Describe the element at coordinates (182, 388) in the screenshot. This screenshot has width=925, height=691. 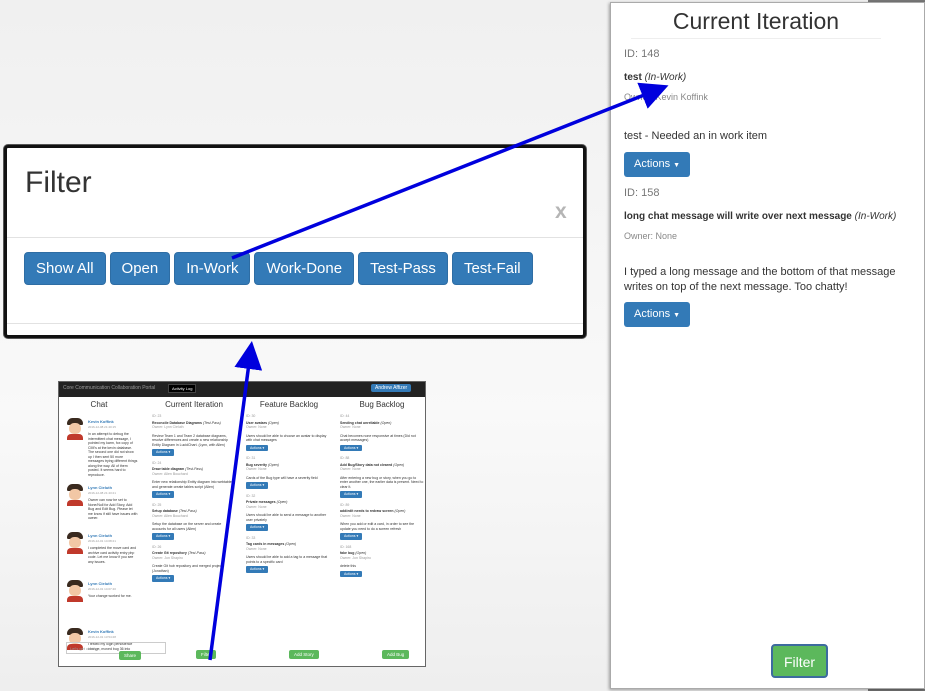
I see `thumb-activity-log-tab: Activity Log` at that location.